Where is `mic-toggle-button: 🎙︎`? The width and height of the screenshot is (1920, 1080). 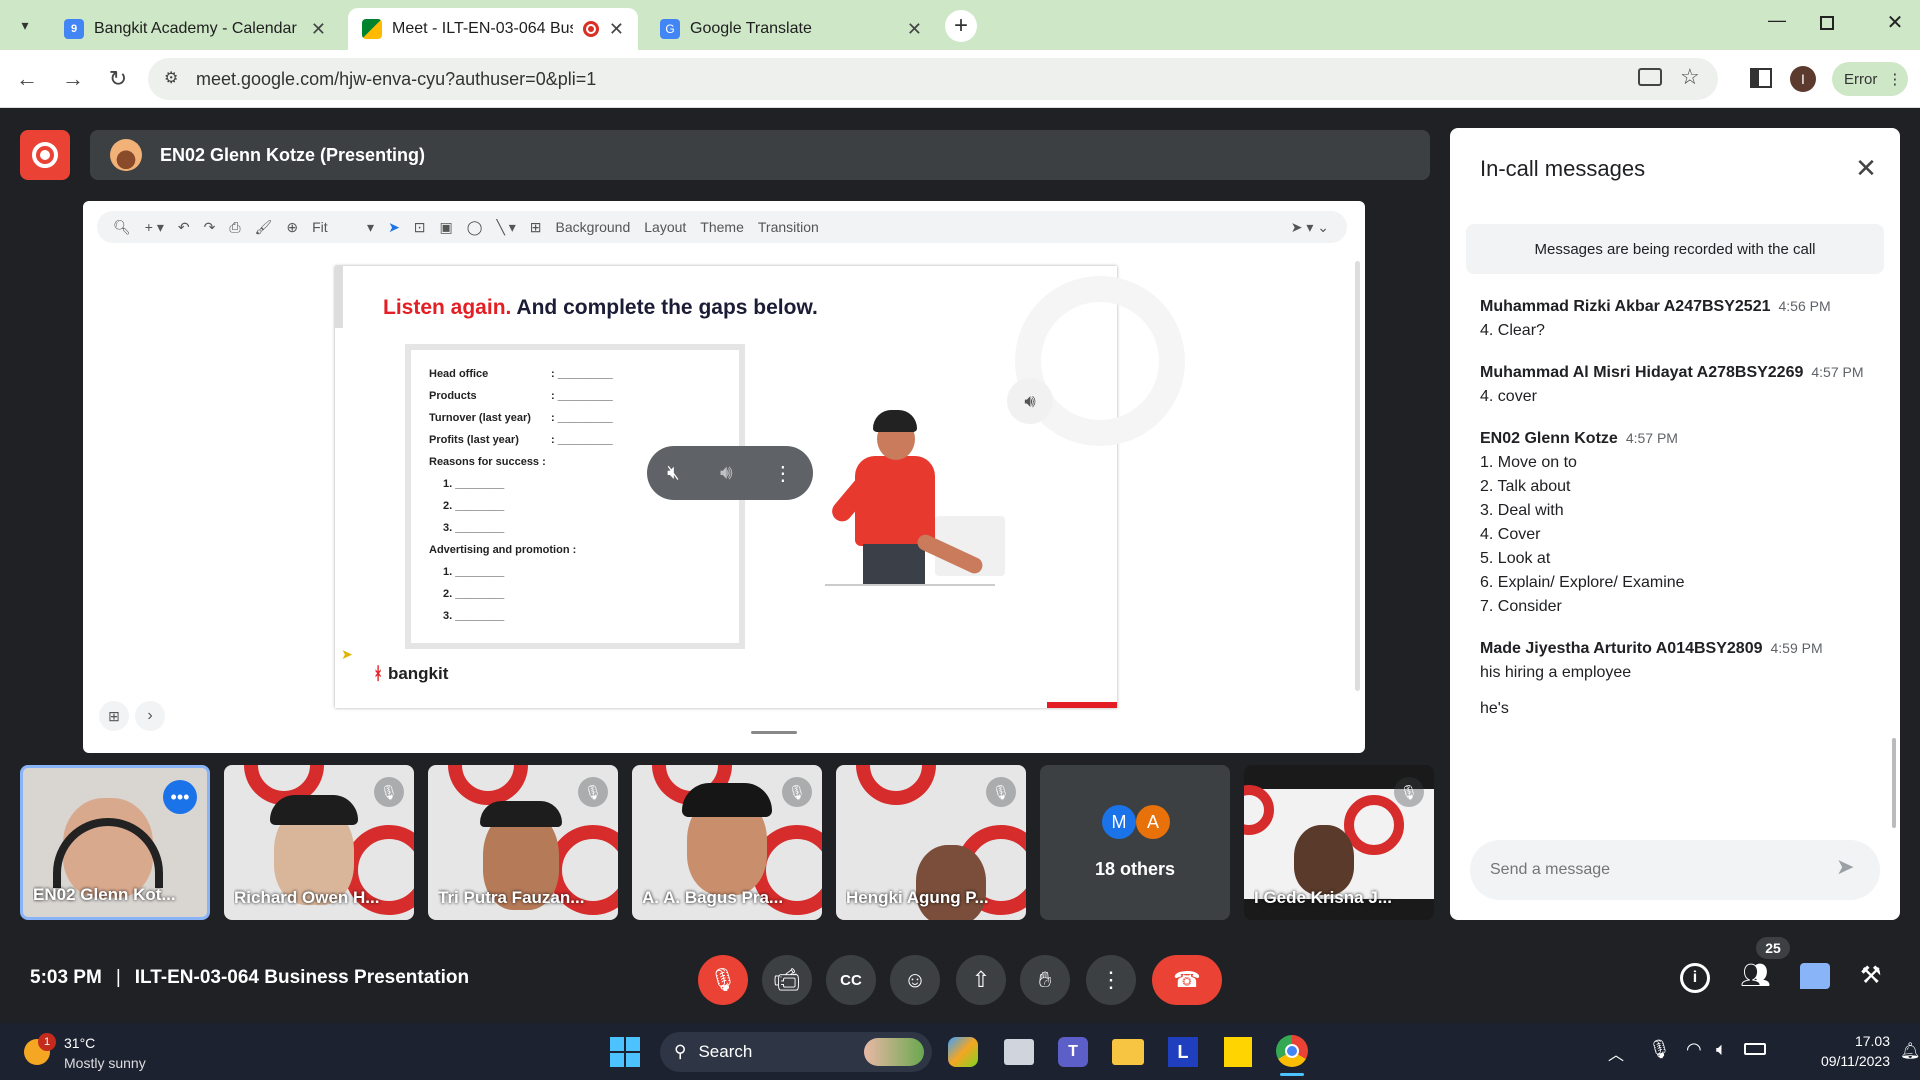
mic-toggle-button: 🎙︎ is located at coordinates (723, 980).